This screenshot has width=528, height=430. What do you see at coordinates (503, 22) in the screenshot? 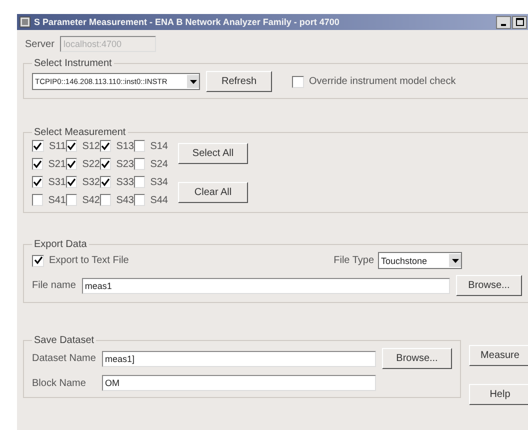
I see `minimize-button` at bounding box center [503, 22].